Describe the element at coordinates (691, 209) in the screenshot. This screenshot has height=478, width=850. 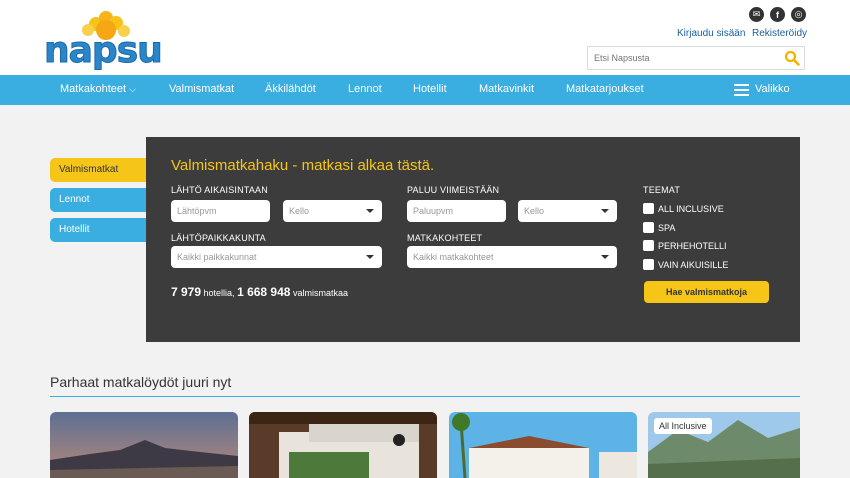
I see `theme-label: ALL INCLUSIVE` at that location.